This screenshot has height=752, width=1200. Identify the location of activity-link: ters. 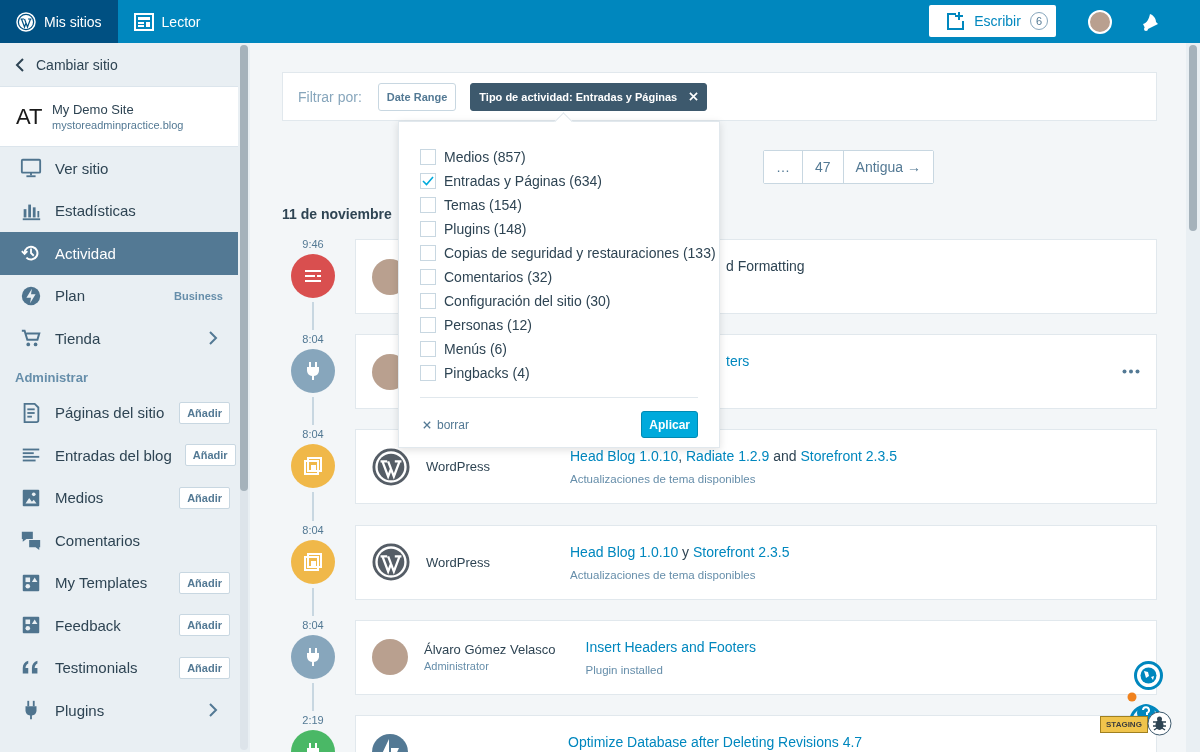
(738, 361).